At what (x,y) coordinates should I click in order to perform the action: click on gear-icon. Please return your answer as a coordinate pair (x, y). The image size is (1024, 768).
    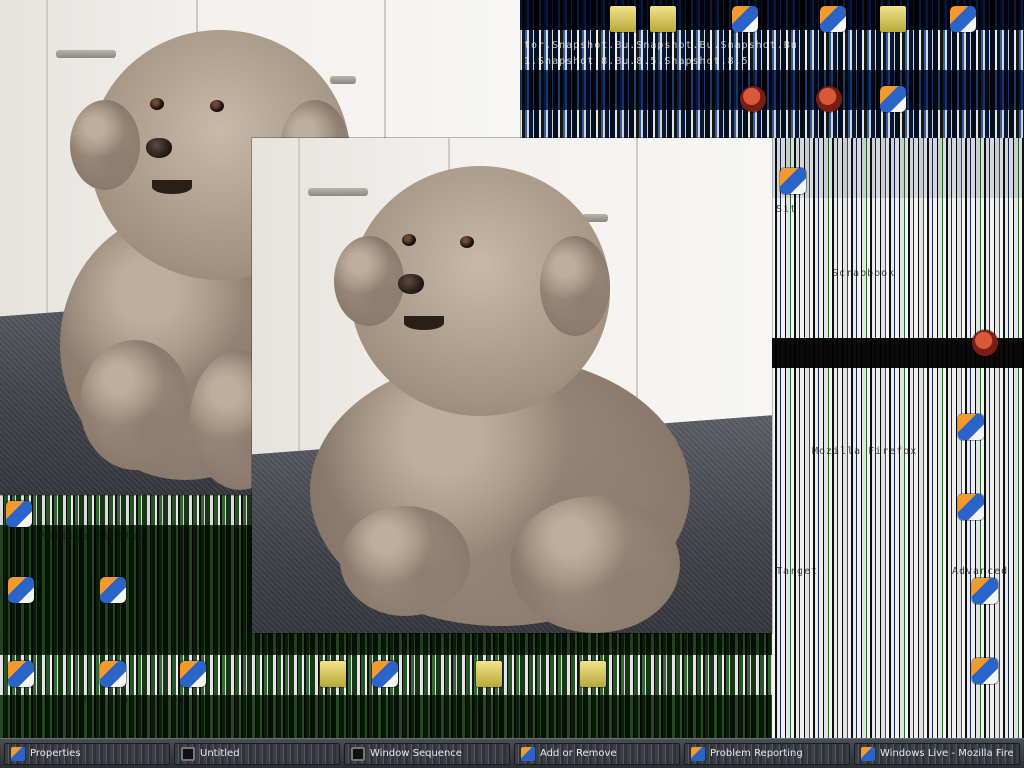
    Looking at the image, I should click on (528, 753).